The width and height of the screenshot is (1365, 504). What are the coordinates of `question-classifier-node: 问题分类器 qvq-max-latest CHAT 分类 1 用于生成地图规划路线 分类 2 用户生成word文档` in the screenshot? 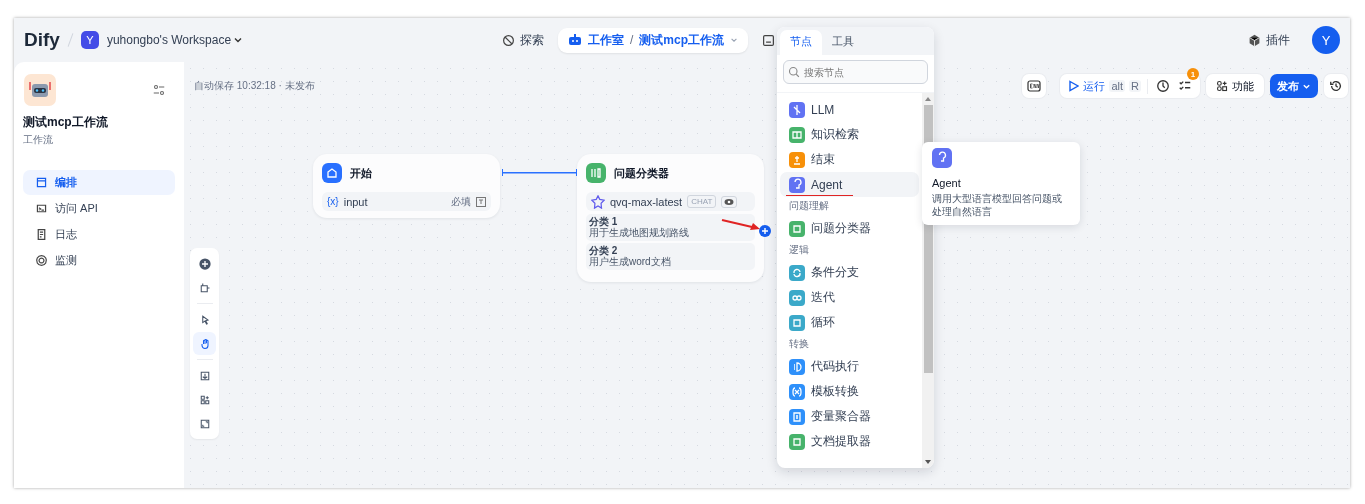 It's located at (670, 218).